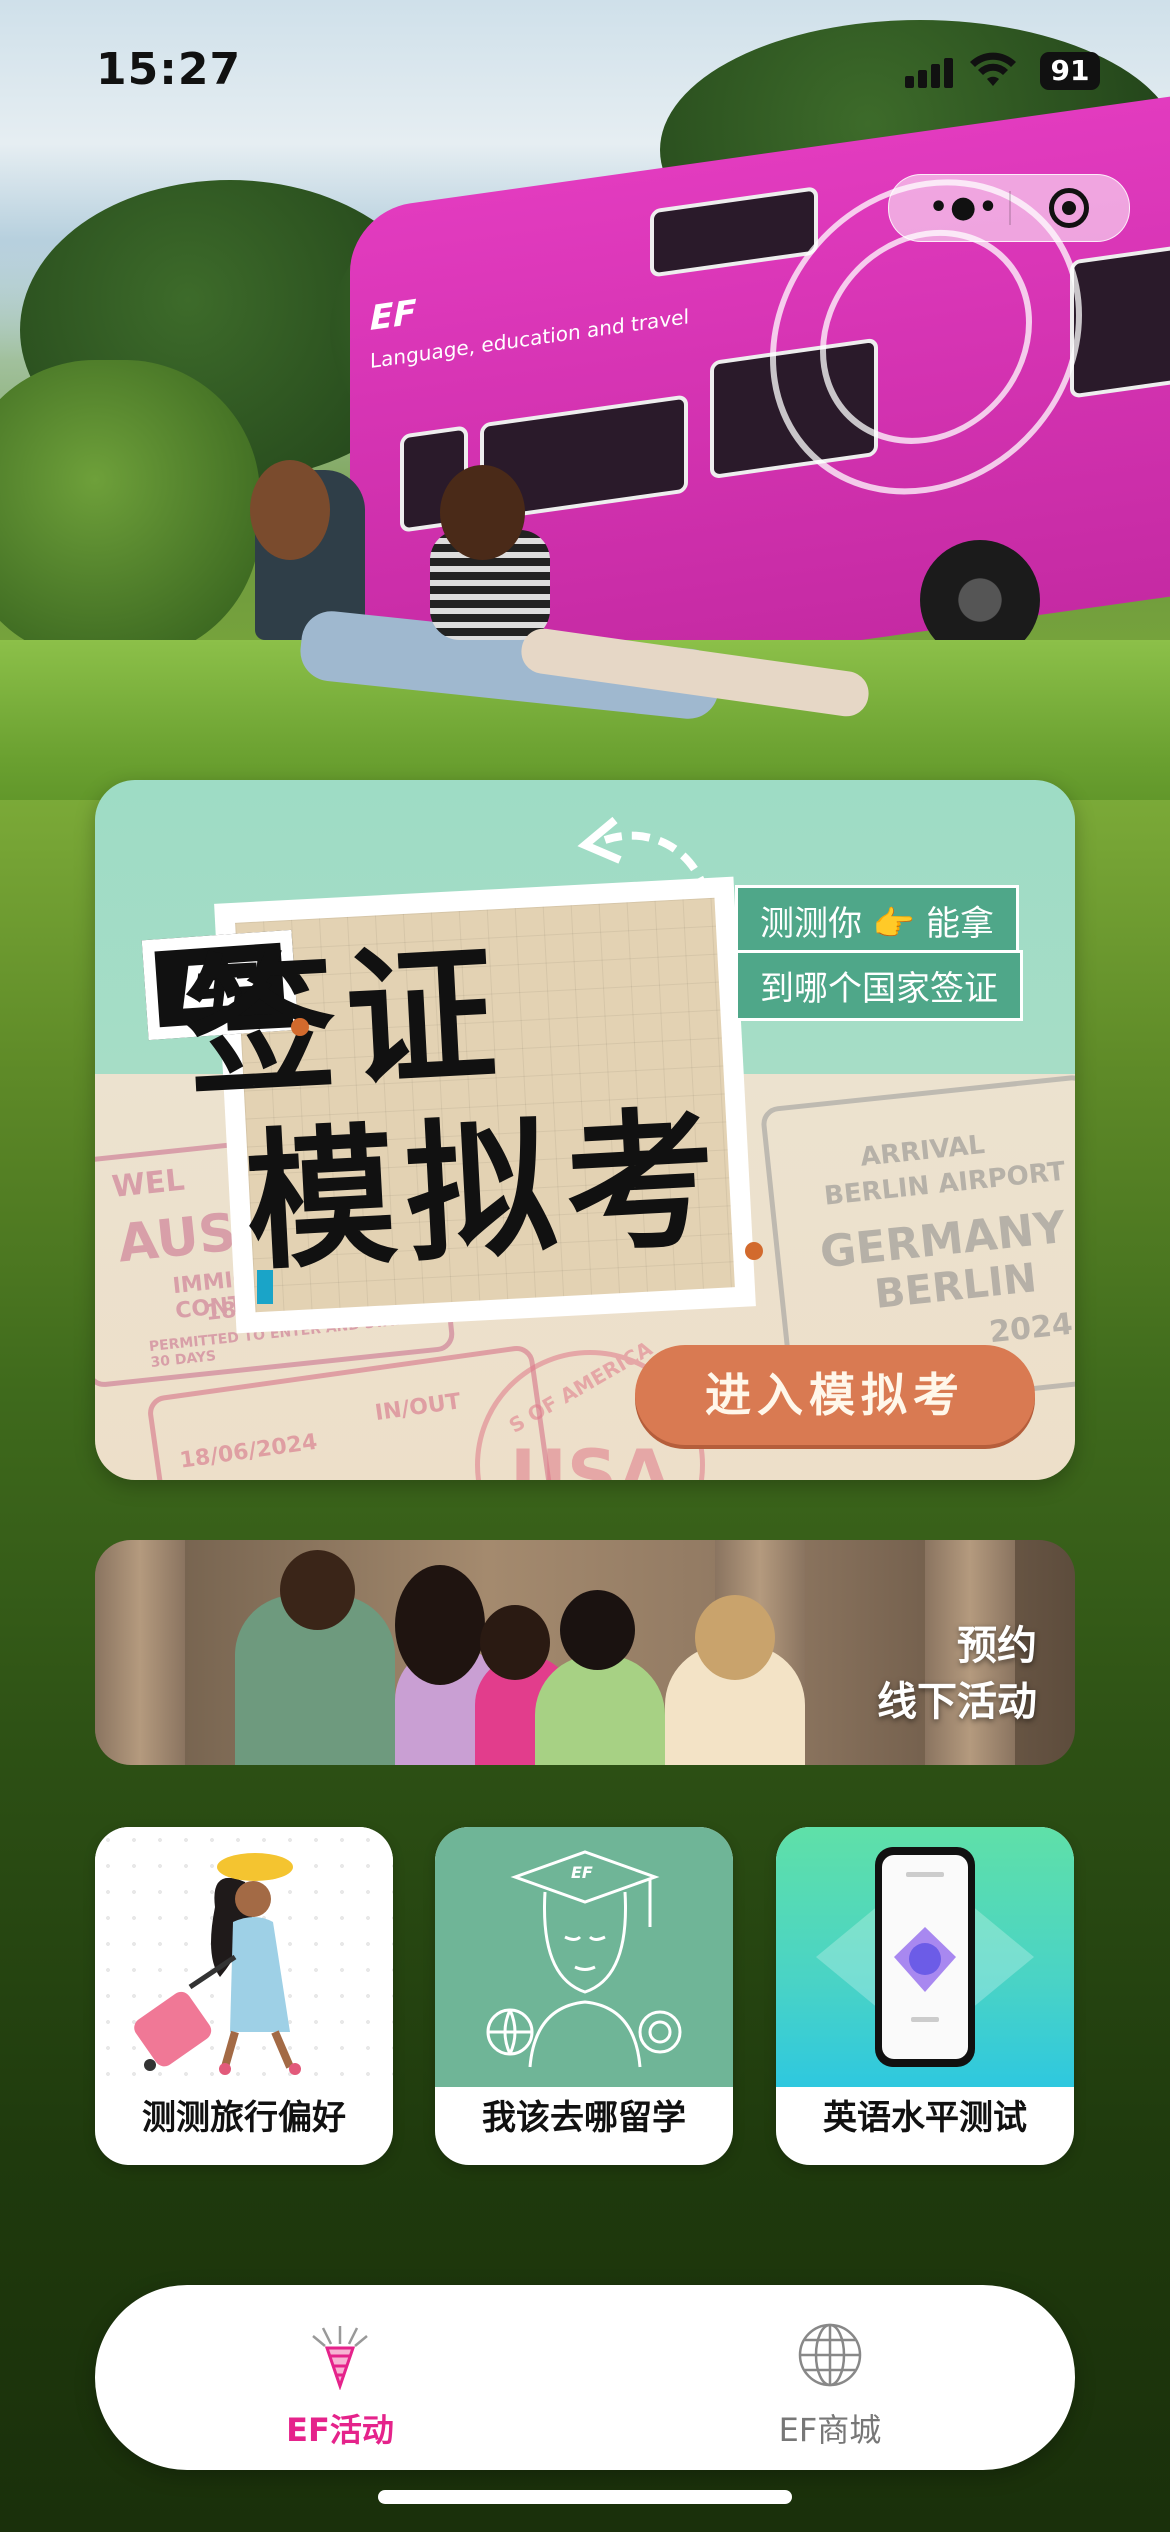 This screenshot has width=1170, height=2532. Describe the element at coordinates (997, 1646) in the screenshot. I see `event-label-line1: 预约` at that location.